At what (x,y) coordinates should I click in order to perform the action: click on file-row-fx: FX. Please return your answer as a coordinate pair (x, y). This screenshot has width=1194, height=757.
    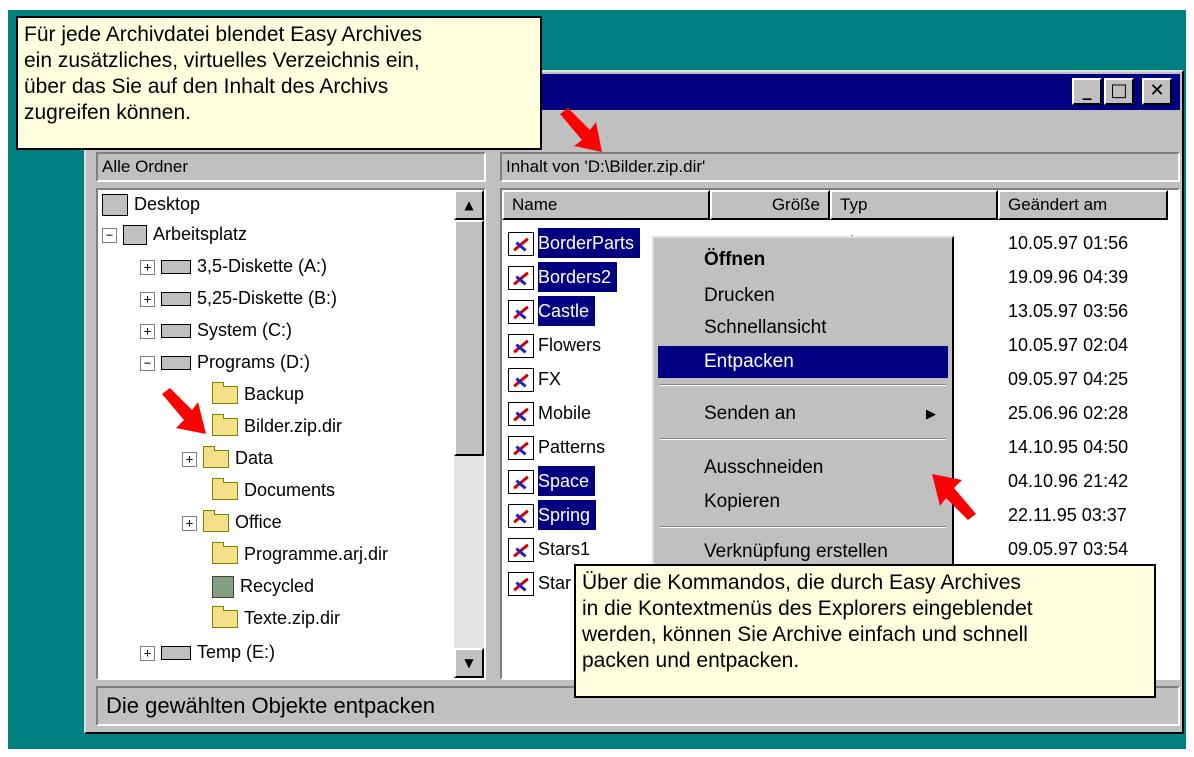
    Looking at the image, I should click on (534, 379).